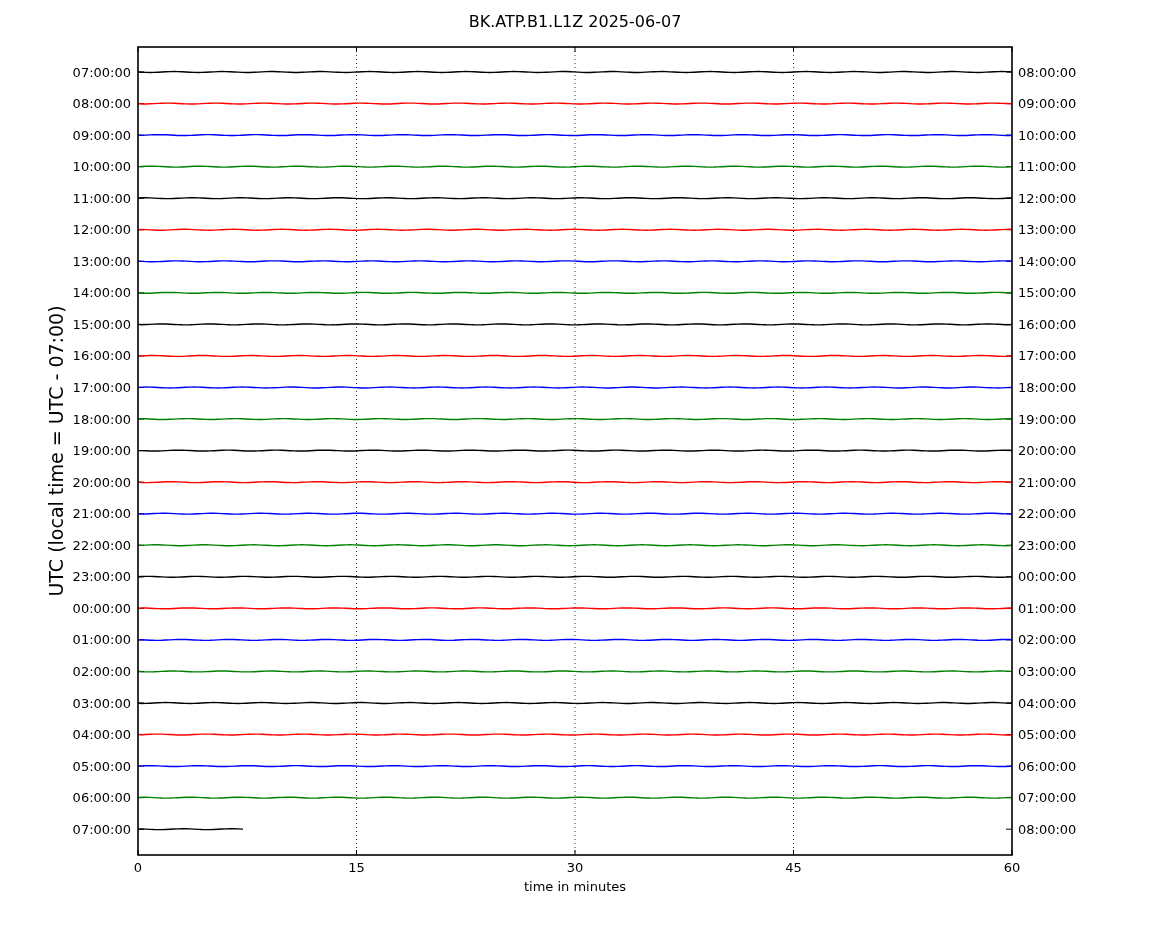  What do you see at coordinates (575, 886) in the screenshot?
I see `x-axis-label: time in minutes` at bounding box center [575, 886].